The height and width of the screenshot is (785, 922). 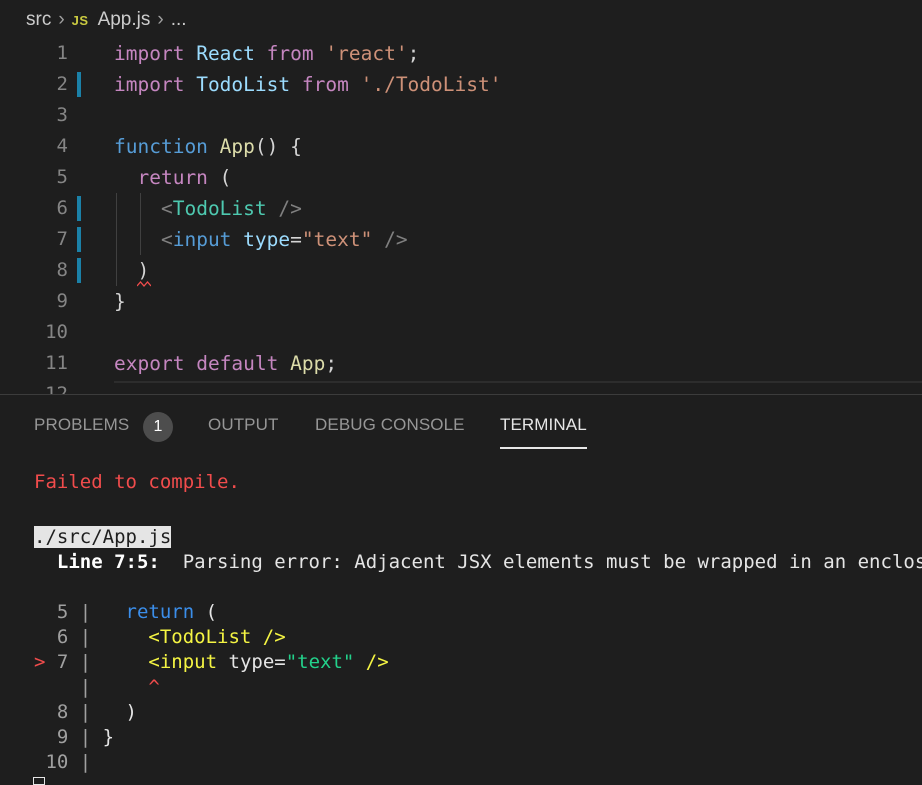 What do you see at coordinates (63, 712) in the screenshot?
I see `terminal-token: 8 |` at bounding box center [63, 712].